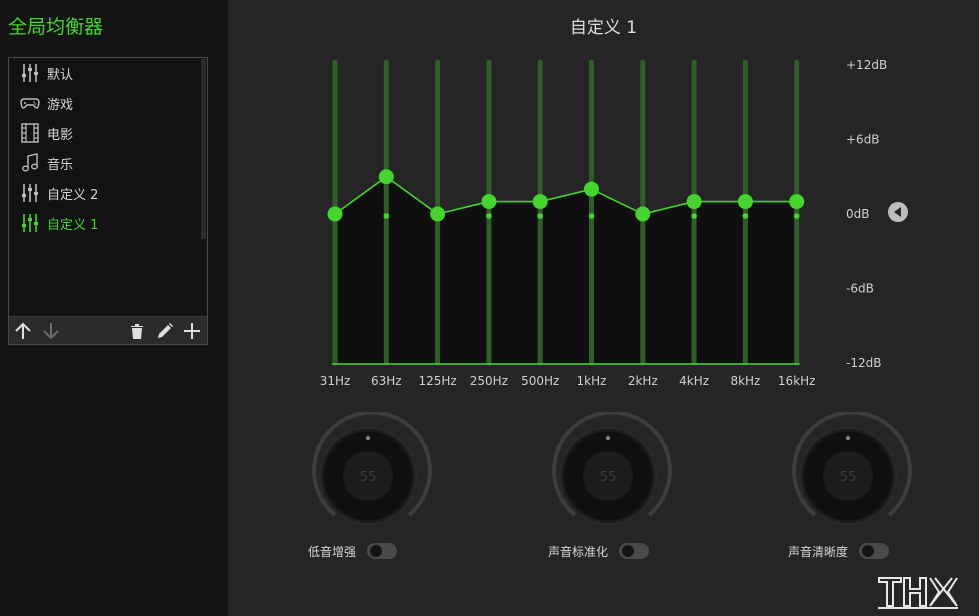 Image resolution: width=979 pixels, height=616 pixels. I want to click on voice-clarity-control: 55, so click(851, 486).